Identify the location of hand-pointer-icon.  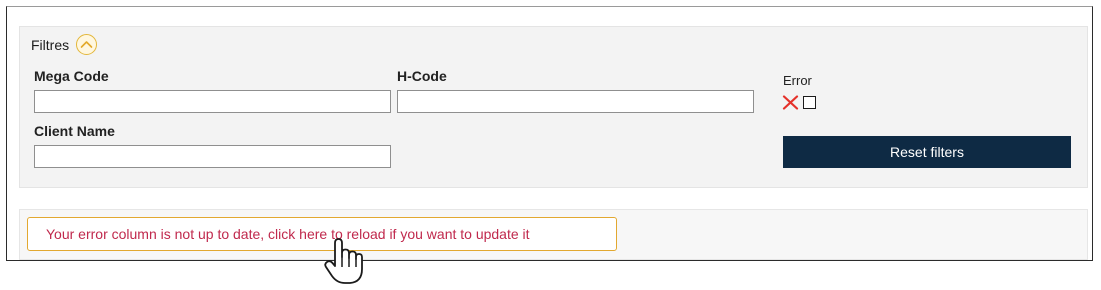
(343, 261).